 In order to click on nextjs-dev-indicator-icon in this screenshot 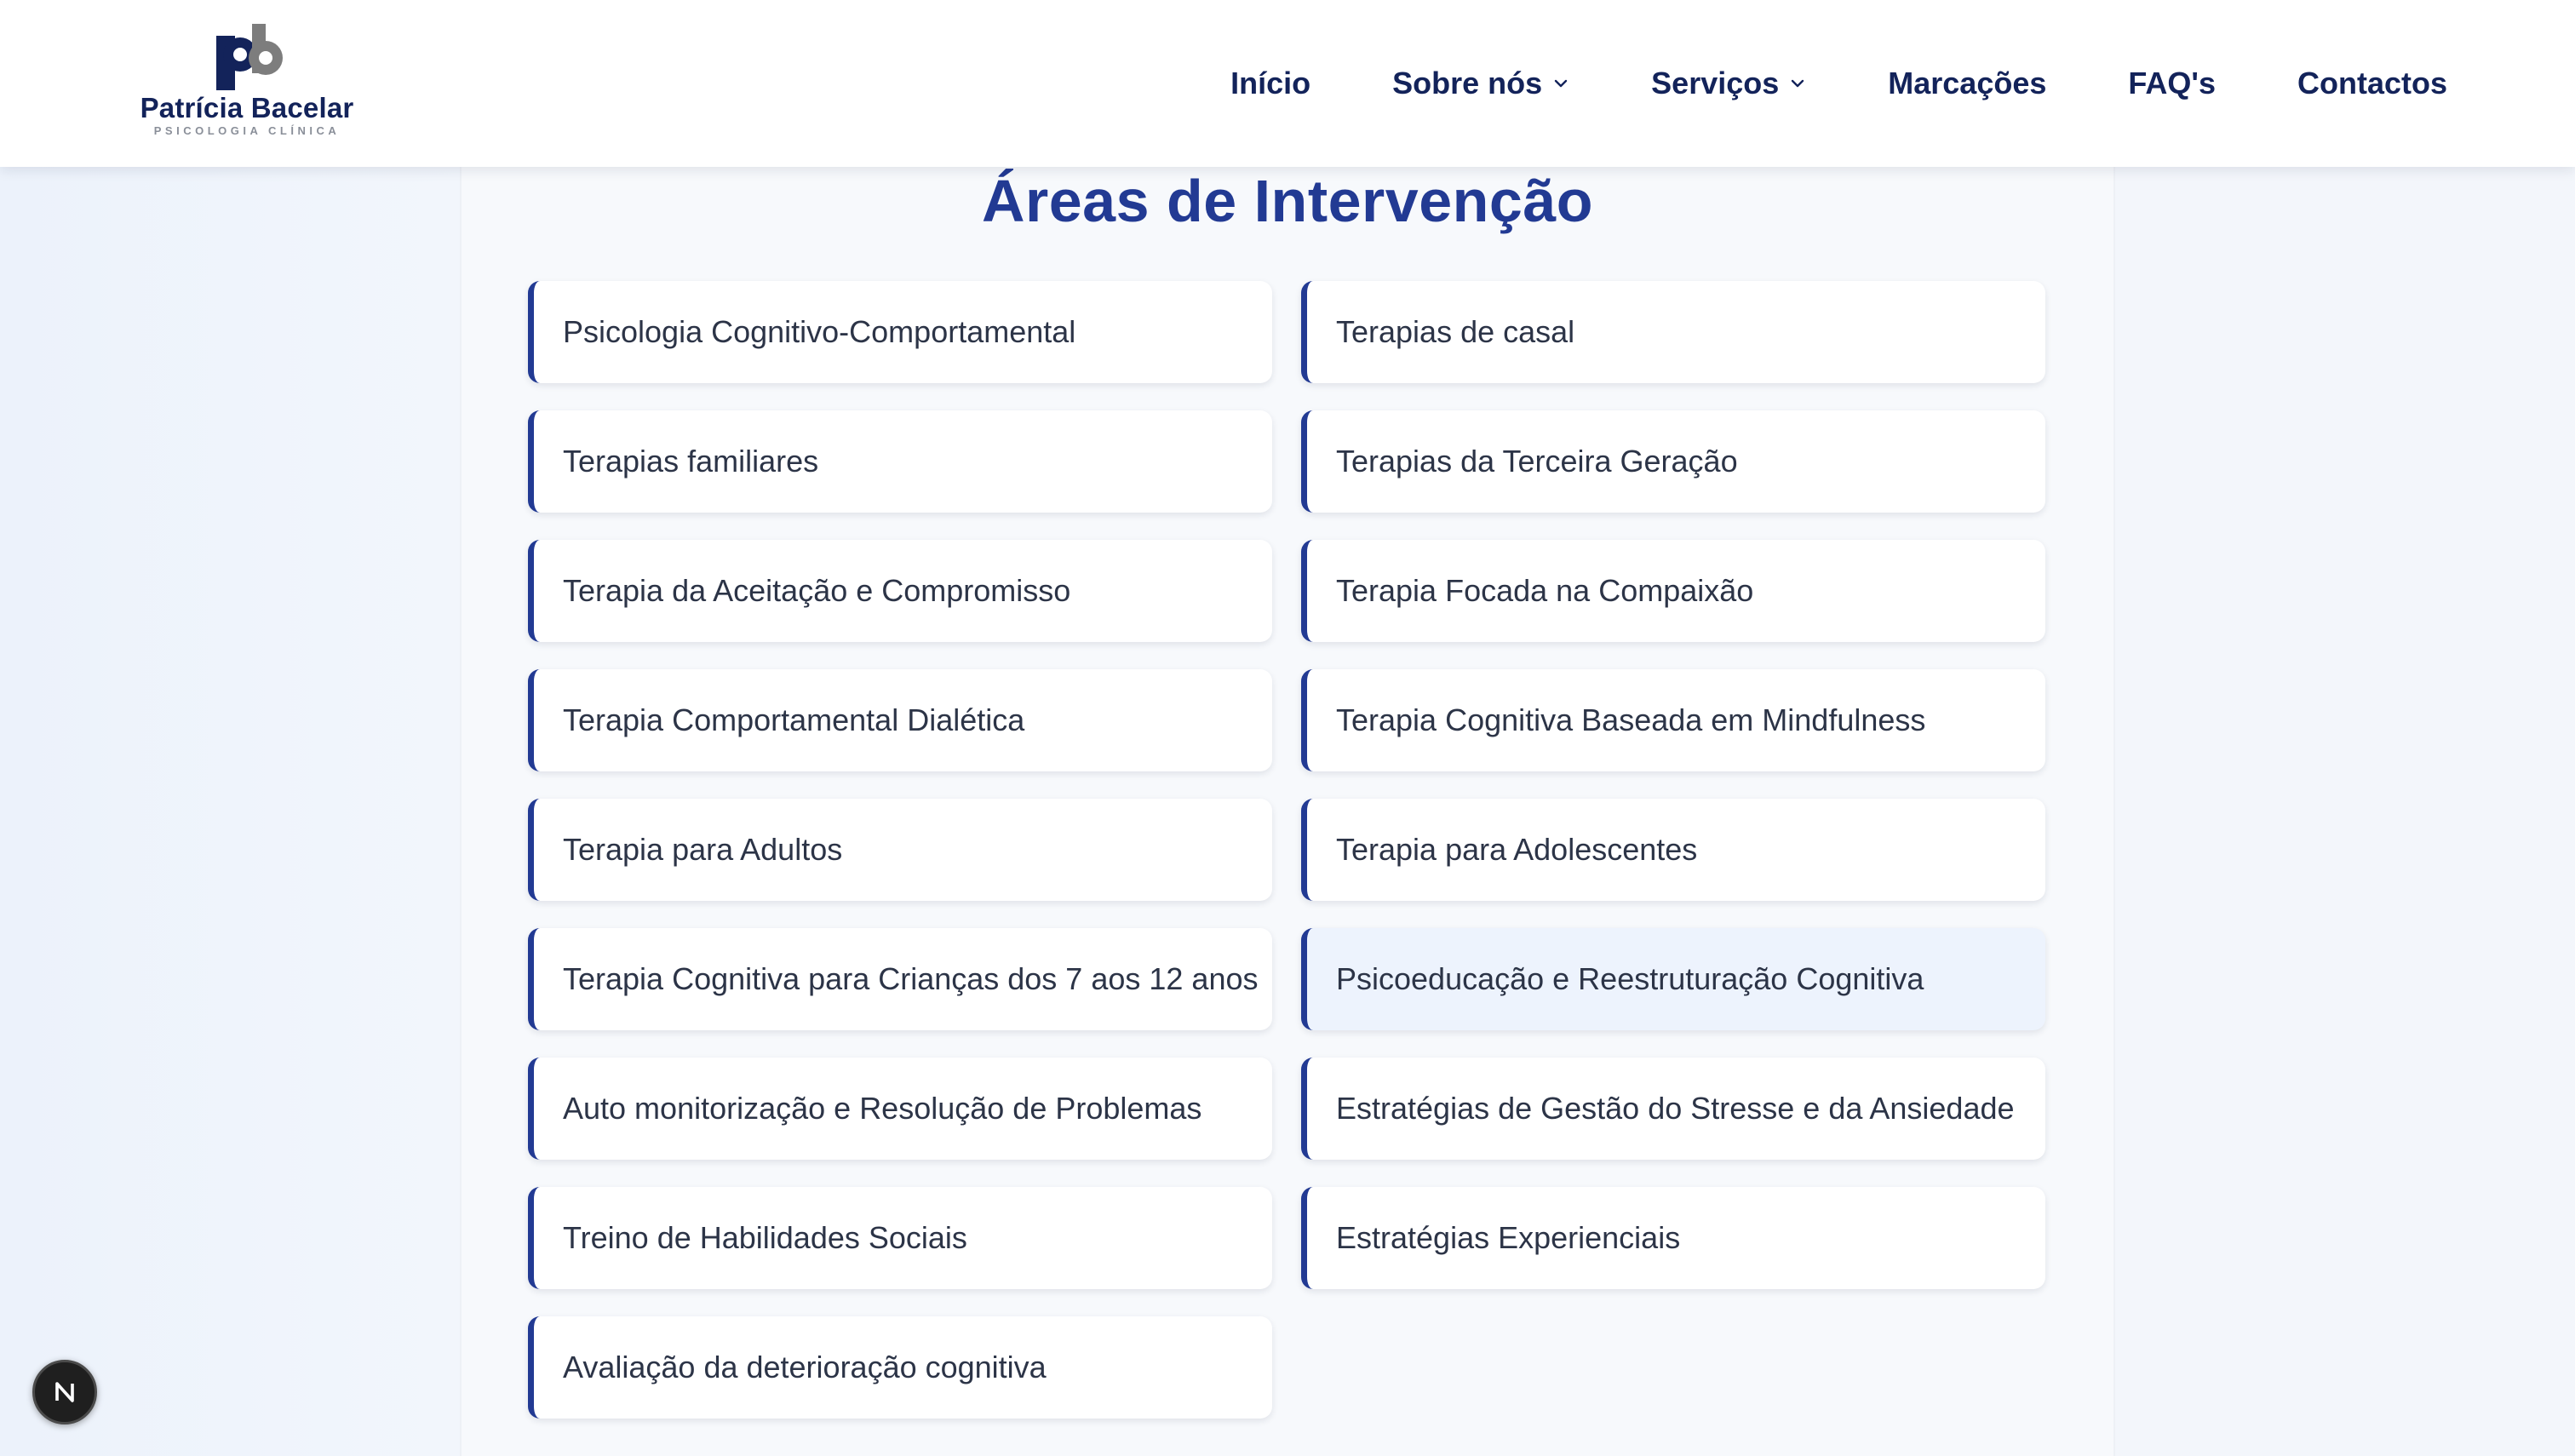, I will do `click(64, 1392)`.